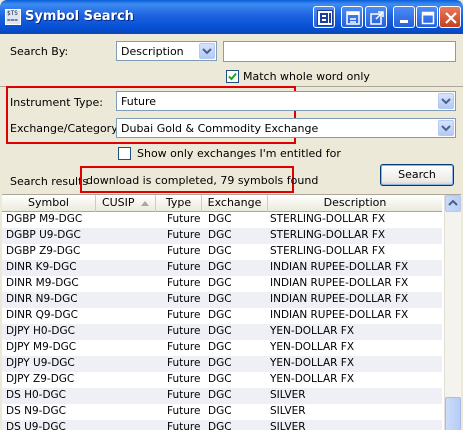 The image size is (463, 430). Describe the element at coordinates (124, 153) in the screenshot. I see `entitled-checkbox` at that location.